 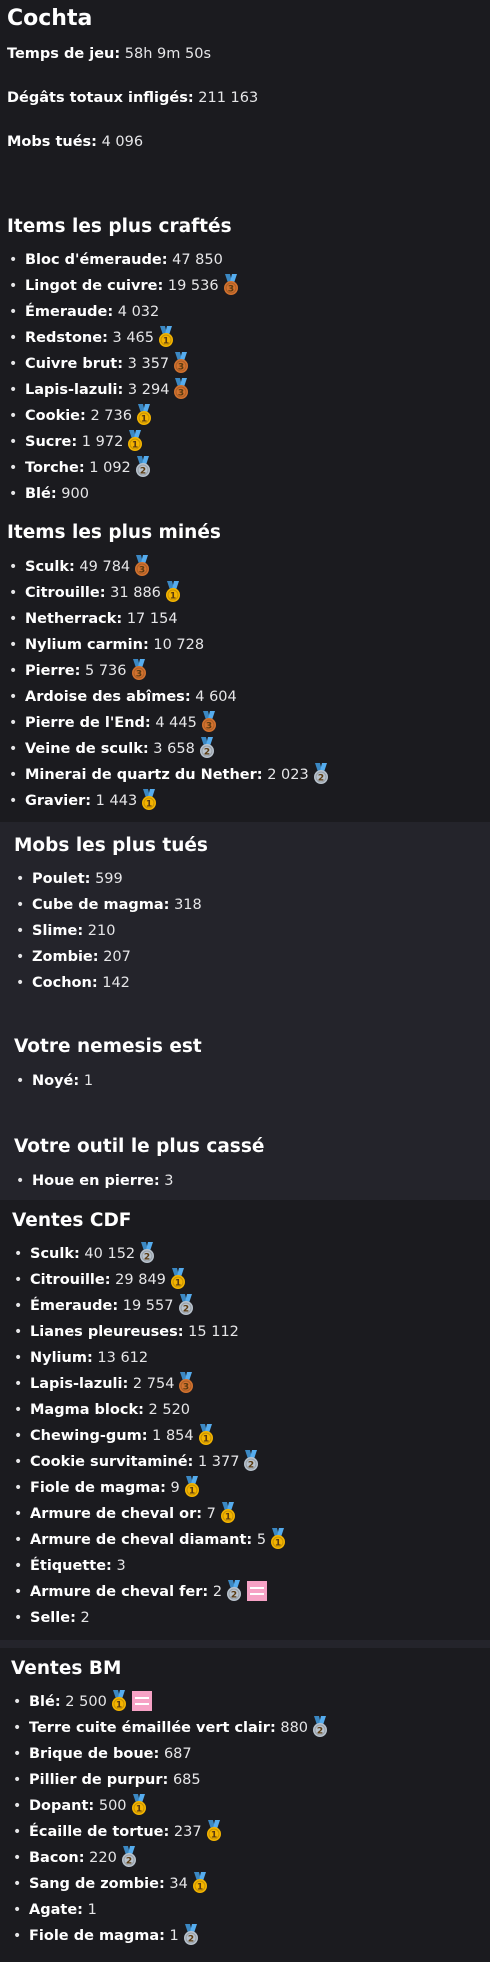 I want to click on item-value: 207, so click(x=117, y=957).